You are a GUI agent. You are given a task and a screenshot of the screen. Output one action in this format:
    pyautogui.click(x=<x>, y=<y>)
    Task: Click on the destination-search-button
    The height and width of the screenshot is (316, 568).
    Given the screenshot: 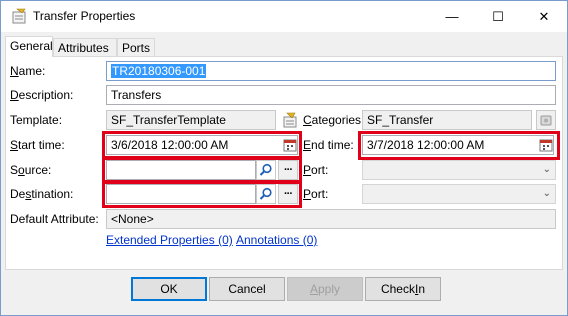 What is the action you would take?
    pyautogui.click(x=266, y=194)
    